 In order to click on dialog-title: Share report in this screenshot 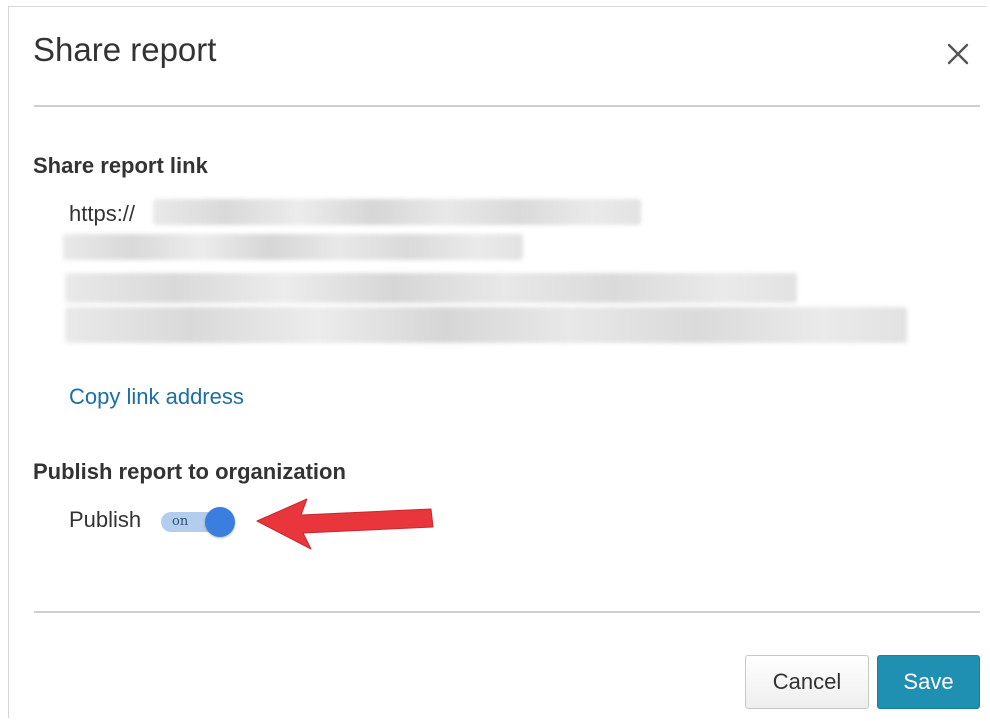, I will do `click(125, 49)`.